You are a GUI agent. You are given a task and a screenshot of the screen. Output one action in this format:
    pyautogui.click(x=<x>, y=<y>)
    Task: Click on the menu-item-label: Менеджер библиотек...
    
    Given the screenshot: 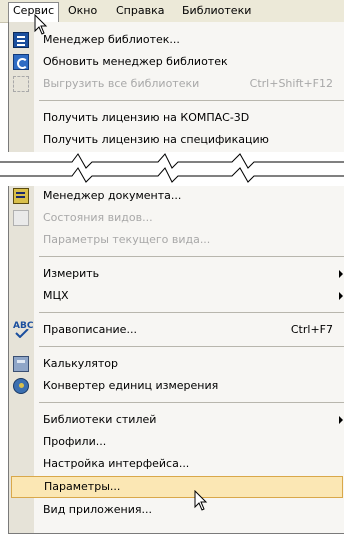 What is the action you would take?
    pyautogui.click(x=111, y=39)
    